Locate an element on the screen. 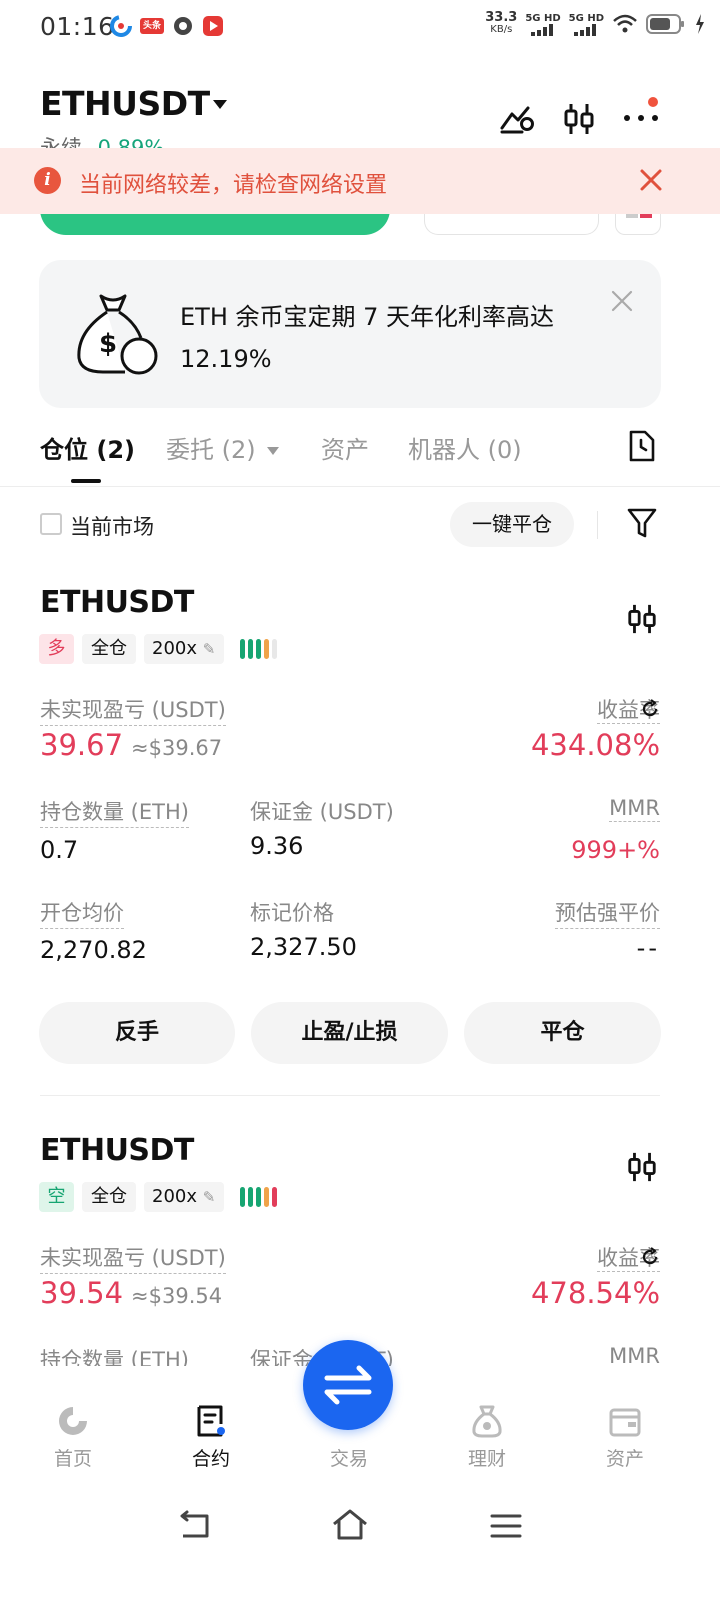  bottom-navigation: 首页 合约 交易 理财 资产 is located at coordinates (360, 1418).